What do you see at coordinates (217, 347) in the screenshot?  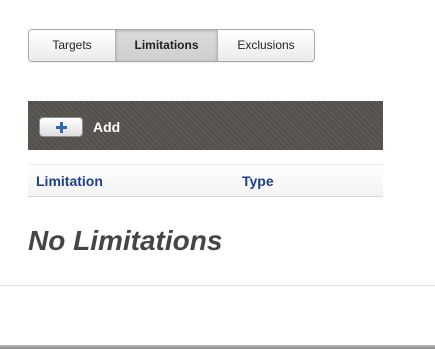 I see `bottom-bar` at bounding box center [217, 347].